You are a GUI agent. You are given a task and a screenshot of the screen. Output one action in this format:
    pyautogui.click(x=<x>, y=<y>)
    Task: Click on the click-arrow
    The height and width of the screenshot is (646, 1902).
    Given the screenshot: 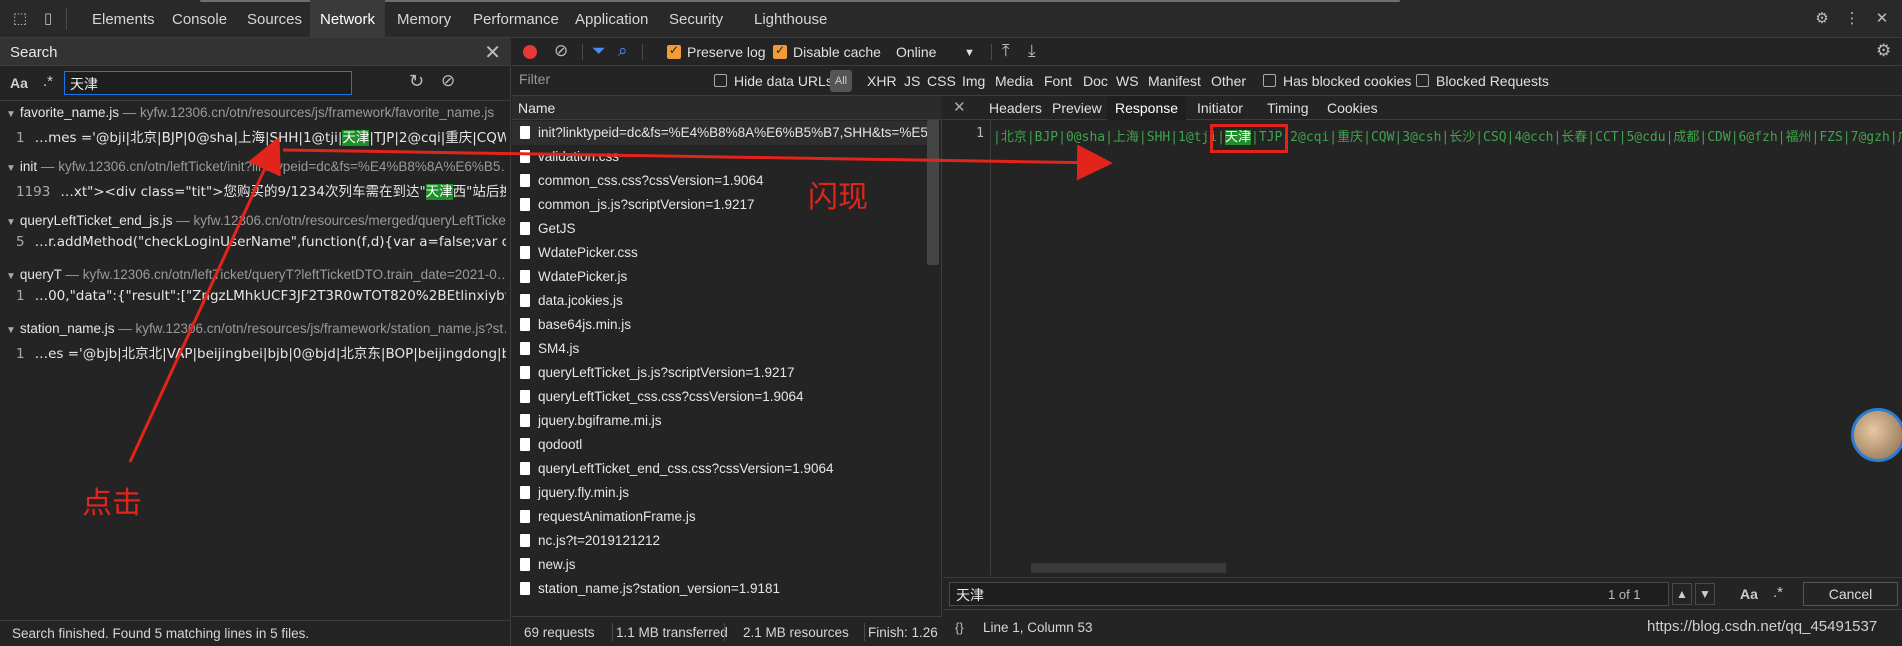 What is the action you would take?
    pyautogui.click(x=204, y=299)
    